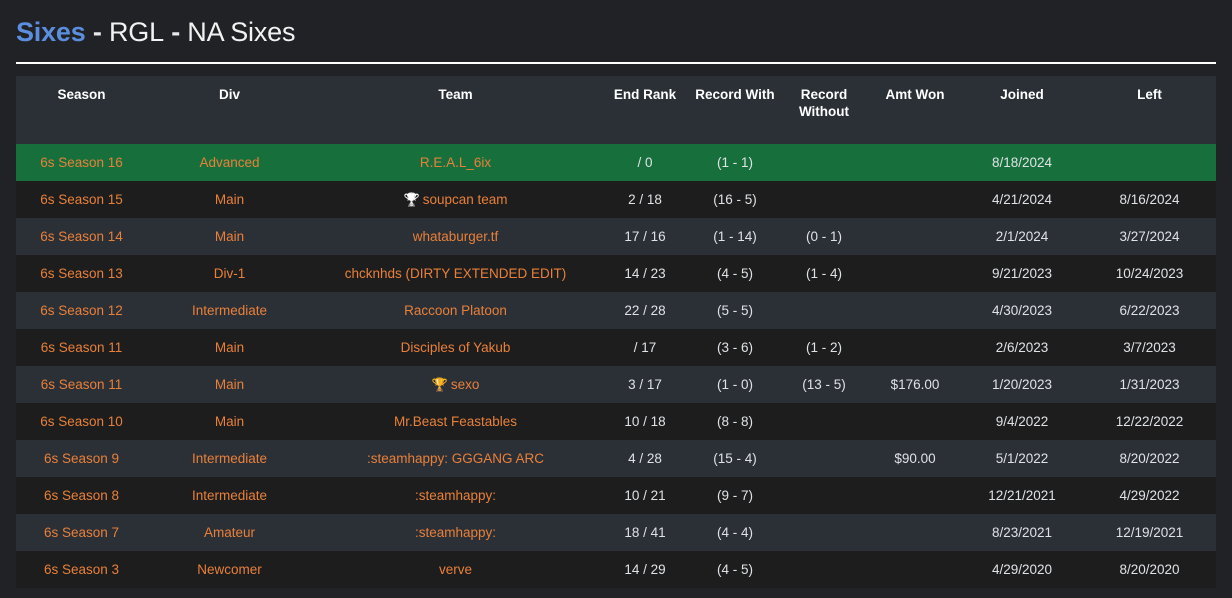  I want to click on cell-season-2: 6s Season 14, so click(81, 236).